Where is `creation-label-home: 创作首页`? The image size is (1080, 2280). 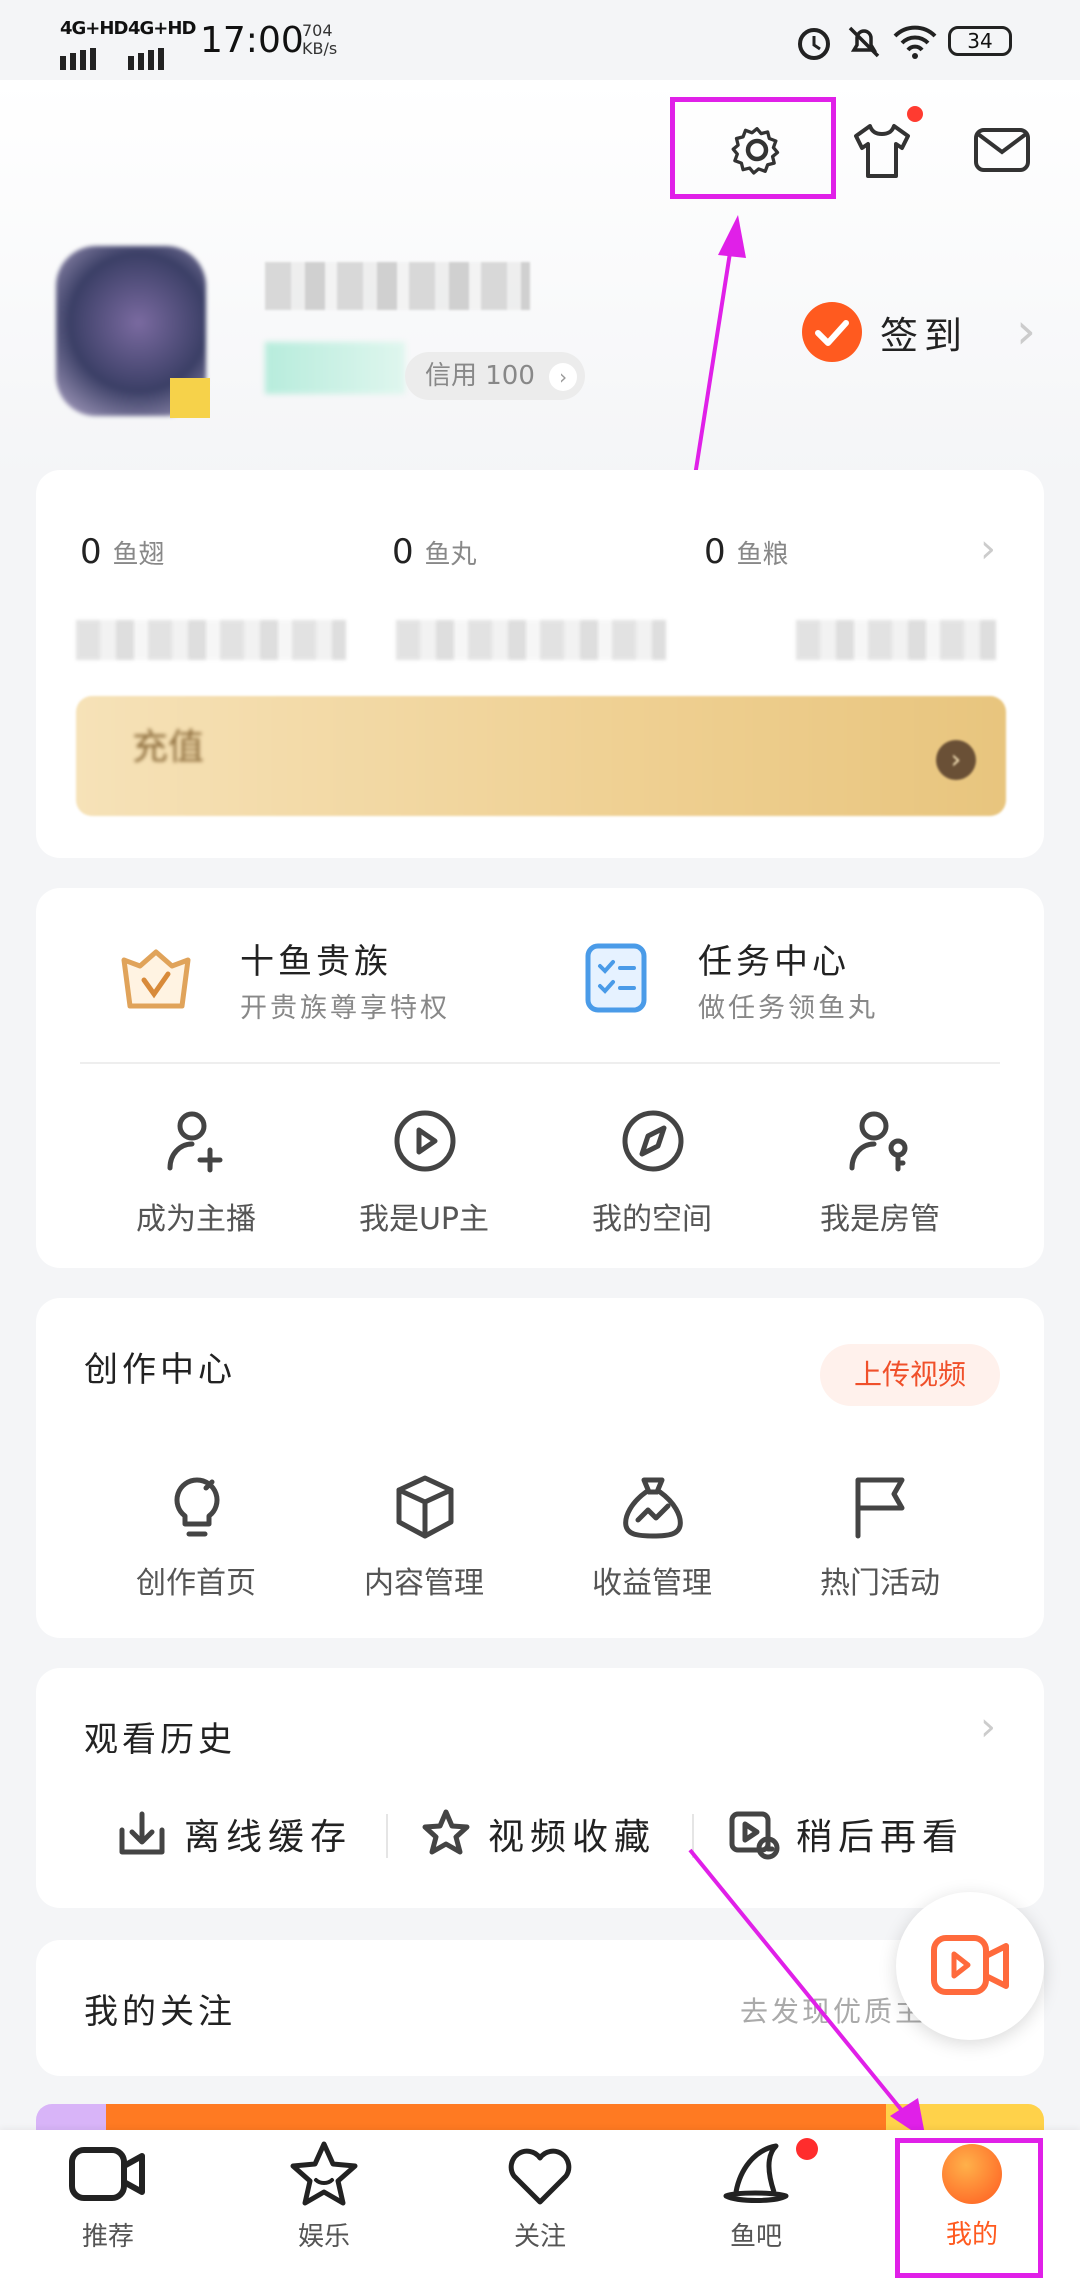 creation-label-home: 创作首页 is located at coordinates (196, 1583).